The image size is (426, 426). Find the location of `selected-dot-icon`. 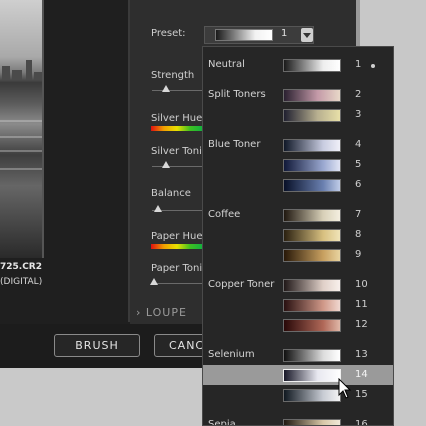

selected-dot-icon is located at coordinates (373, 66).